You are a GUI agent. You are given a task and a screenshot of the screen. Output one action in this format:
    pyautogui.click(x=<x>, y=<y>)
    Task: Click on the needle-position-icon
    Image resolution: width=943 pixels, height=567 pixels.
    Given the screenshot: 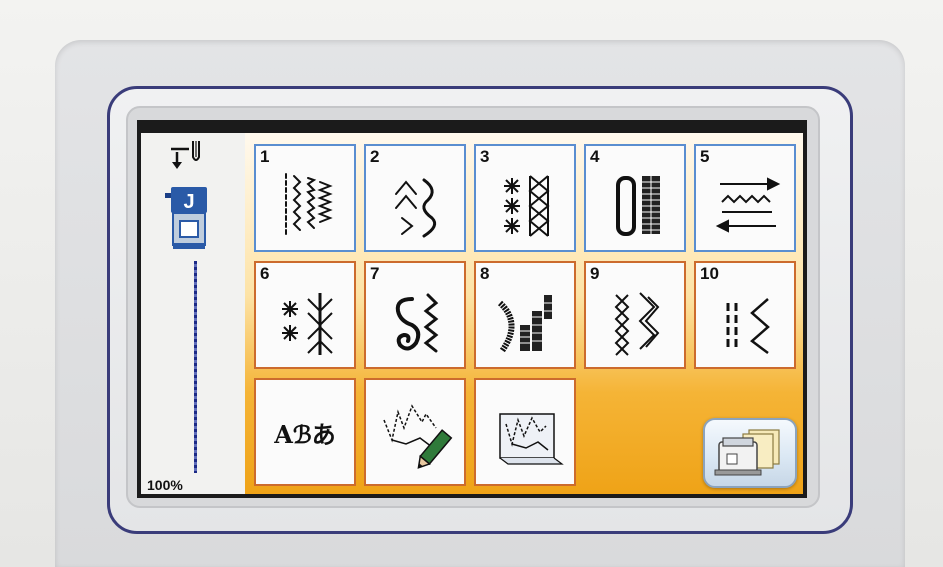 What is the action you would take?
    pyautogui.click(x=185, y=155)
    